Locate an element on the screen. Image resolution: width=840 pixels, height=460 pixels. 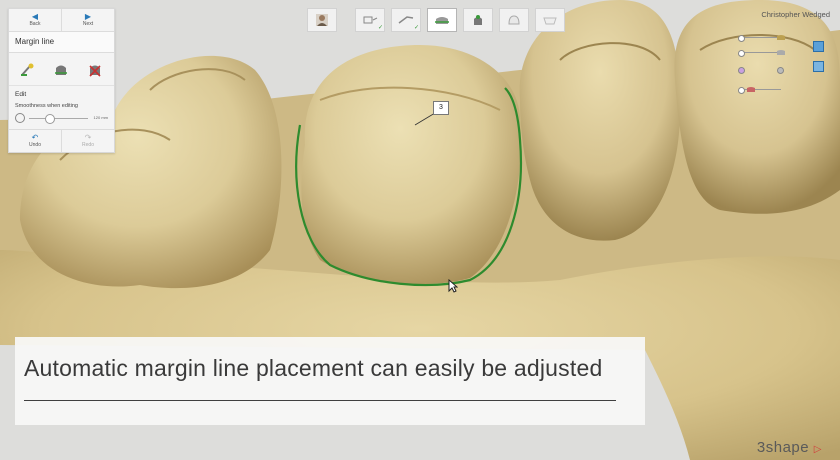
user-name: Christopher Wedged is located at coordinates (795, 14).